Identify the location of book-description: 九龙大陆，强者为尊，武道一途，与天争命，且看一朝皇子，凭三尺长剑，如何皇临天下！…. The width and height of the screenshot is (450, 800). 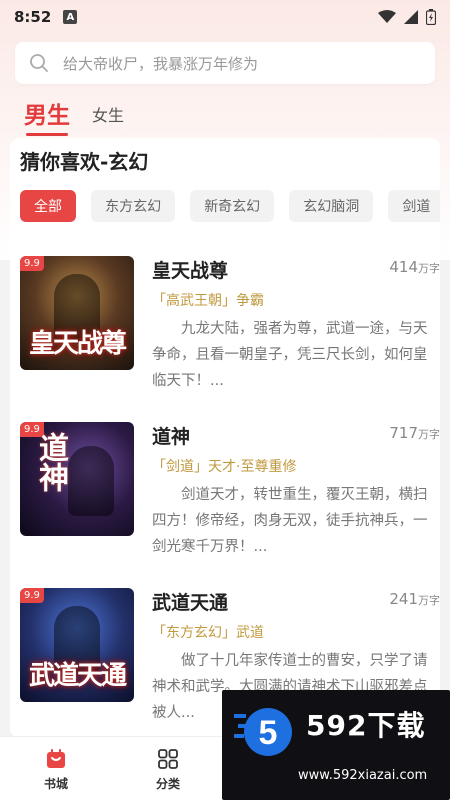
(290, 355).